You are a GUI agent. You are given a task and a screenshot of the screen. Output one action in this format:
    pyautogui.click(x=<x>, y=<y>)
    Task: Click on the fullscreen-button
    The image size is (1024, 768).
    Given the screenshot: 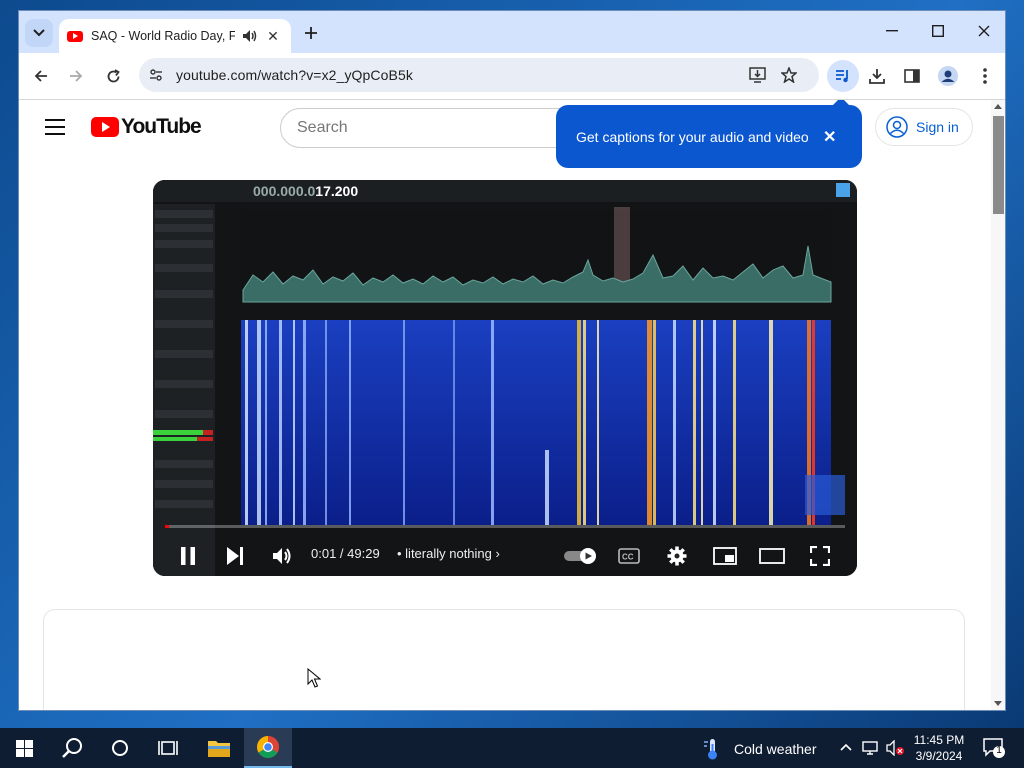 What is the action you would take?
    pyautogui.click(x=820, y=556)
    